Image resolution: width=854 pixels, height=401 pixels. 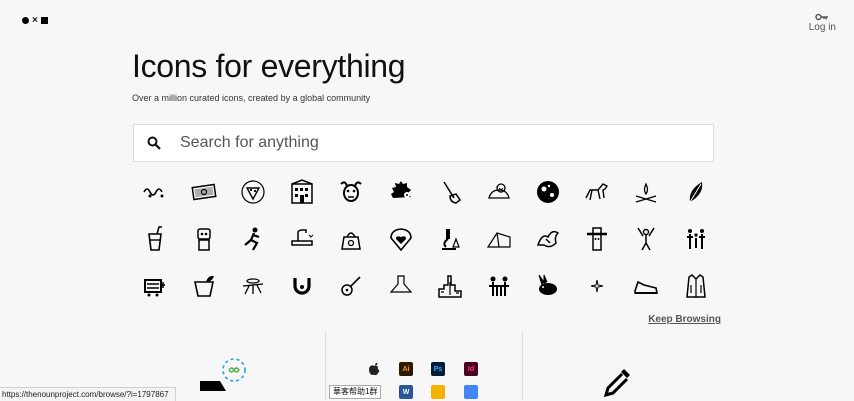 I want to click on tent-icon, so click(x=498, y=238).